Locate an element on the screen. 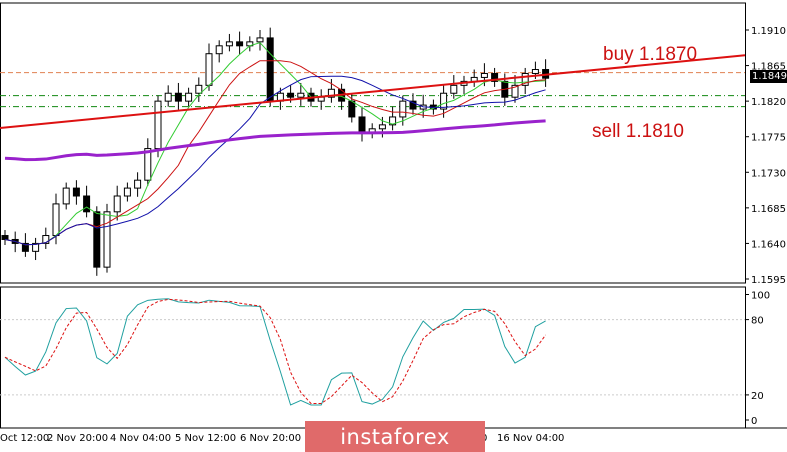 The image size is (787, 452). price-tick-label: 1.1595 is located at coordinates (768, 280).